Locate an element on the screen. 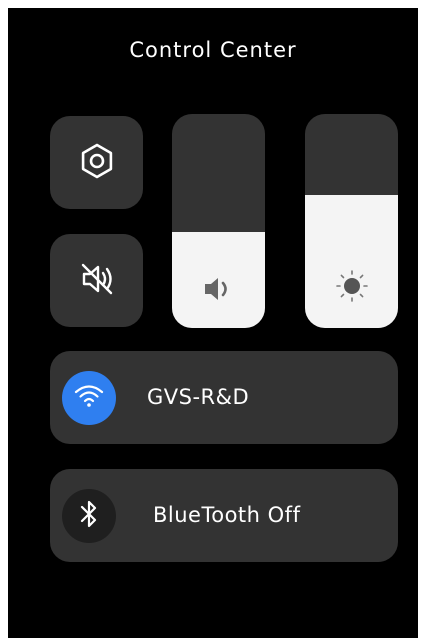 The width and height of the screenshot is (428, 642). brightness-slider is located at coordinates (351, 221).